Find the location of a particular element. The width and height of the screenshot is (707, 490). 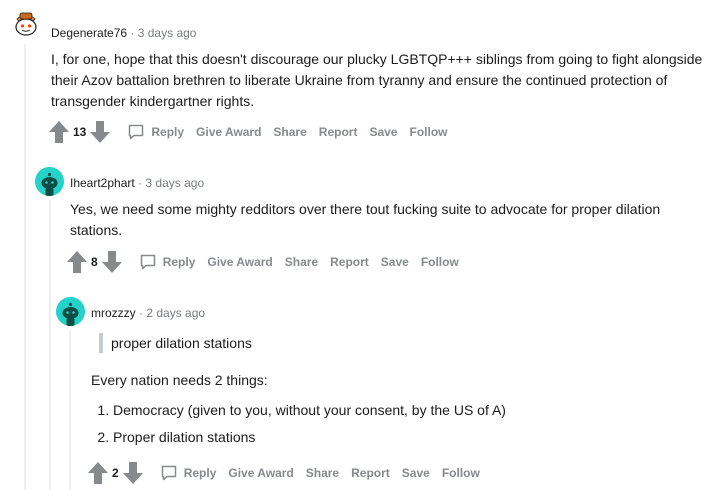

vote-score: 8 is located at coordinates (94, 262).